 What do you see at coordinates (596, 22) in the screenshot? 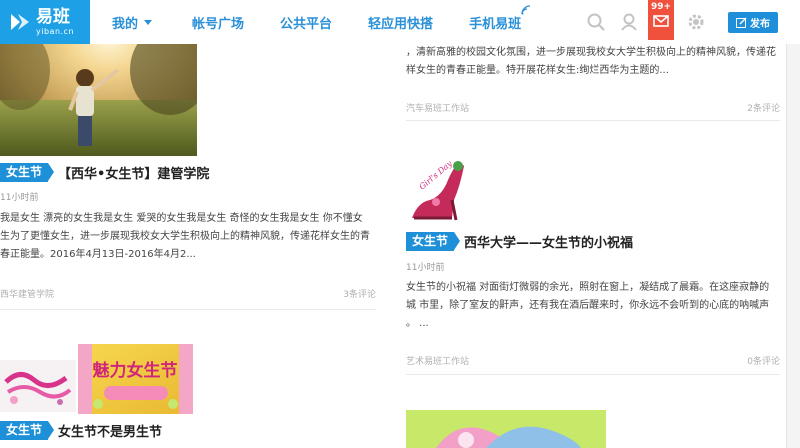
I see `search-icon` at bounding box center [596, 22].